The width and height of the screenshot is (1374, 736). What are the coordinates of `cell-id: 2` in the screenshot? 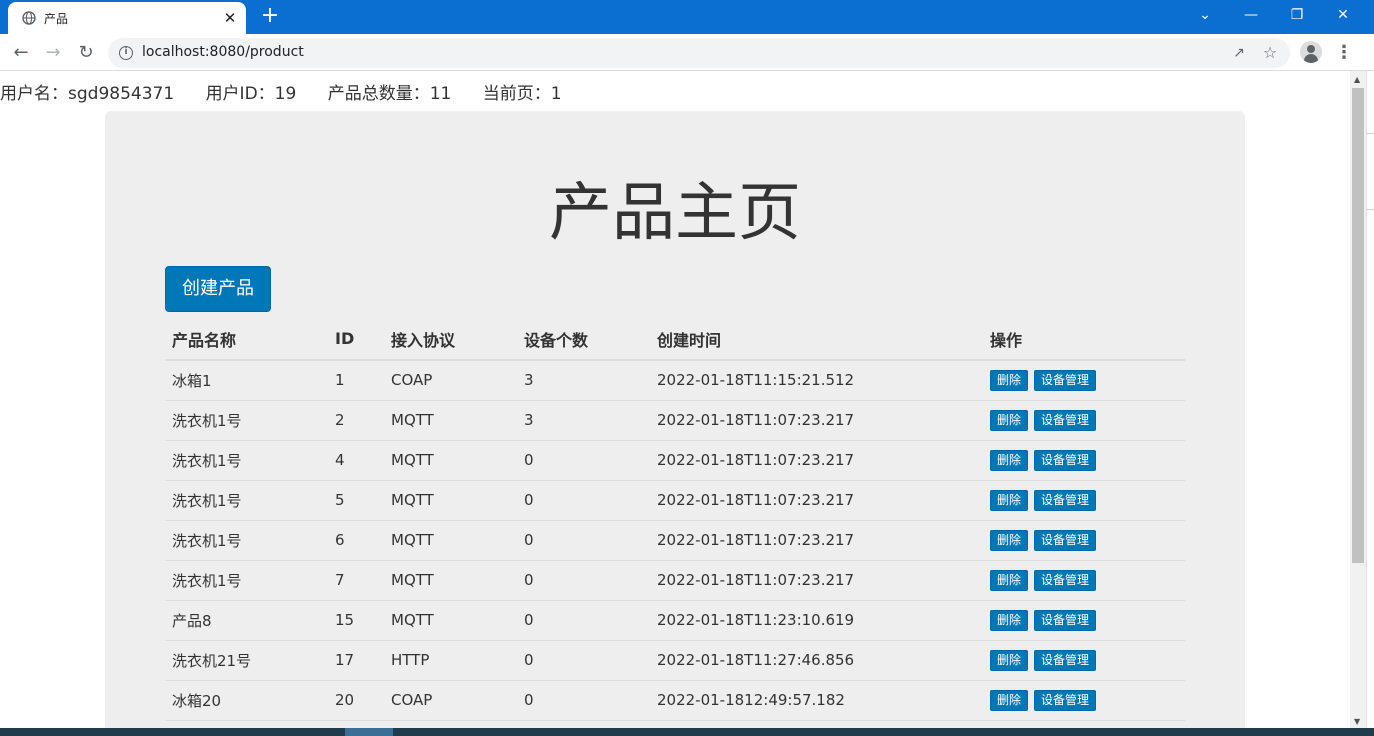 It's located at (356, 420).